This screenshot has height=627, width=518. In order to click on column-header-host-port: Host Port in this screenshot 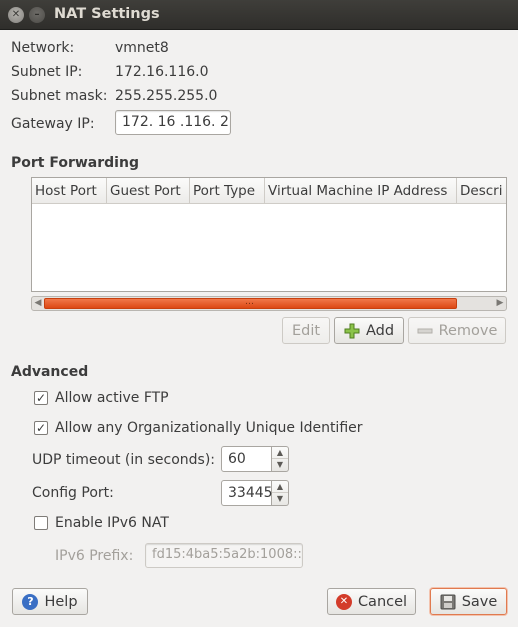, I will do `click(69, 191)`.